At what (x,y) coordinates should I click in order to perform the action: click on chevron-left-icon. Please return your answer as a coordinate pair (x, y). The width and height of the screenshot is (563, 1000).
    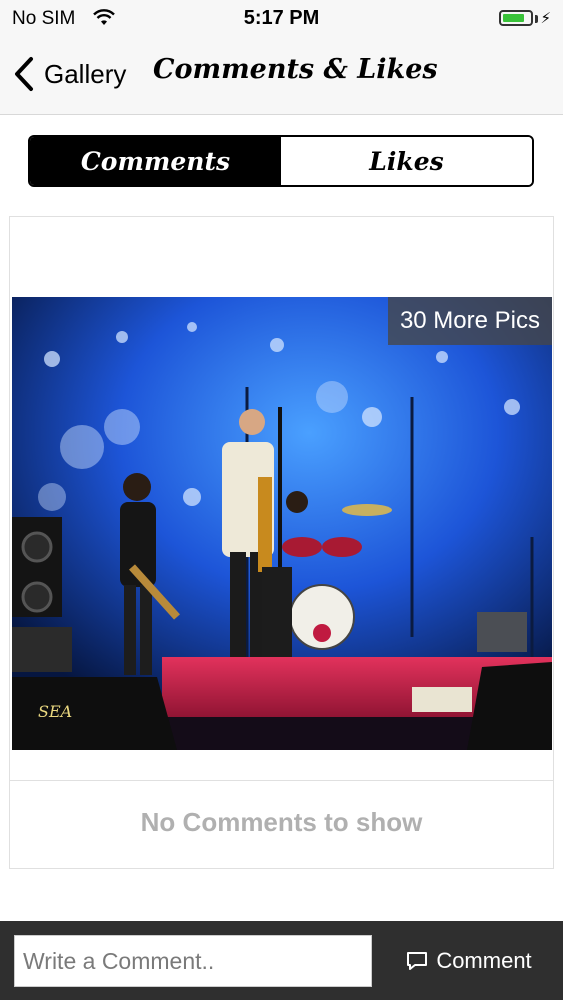
    Looking at the image, I should click on (24, 74).